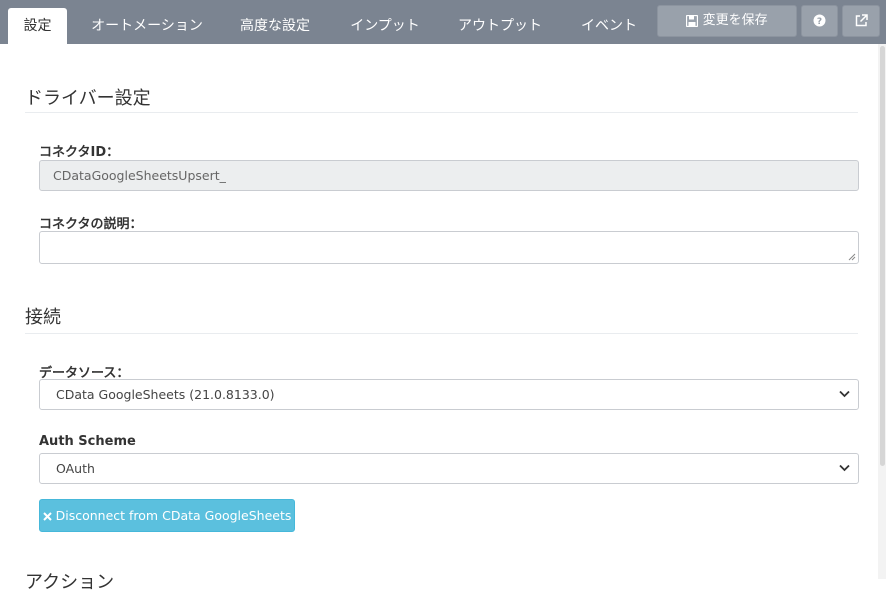  Describe the element at coordinates (91, 224) in the screenshot. I see `connector-description-label: コネクタの説明：` at that location.